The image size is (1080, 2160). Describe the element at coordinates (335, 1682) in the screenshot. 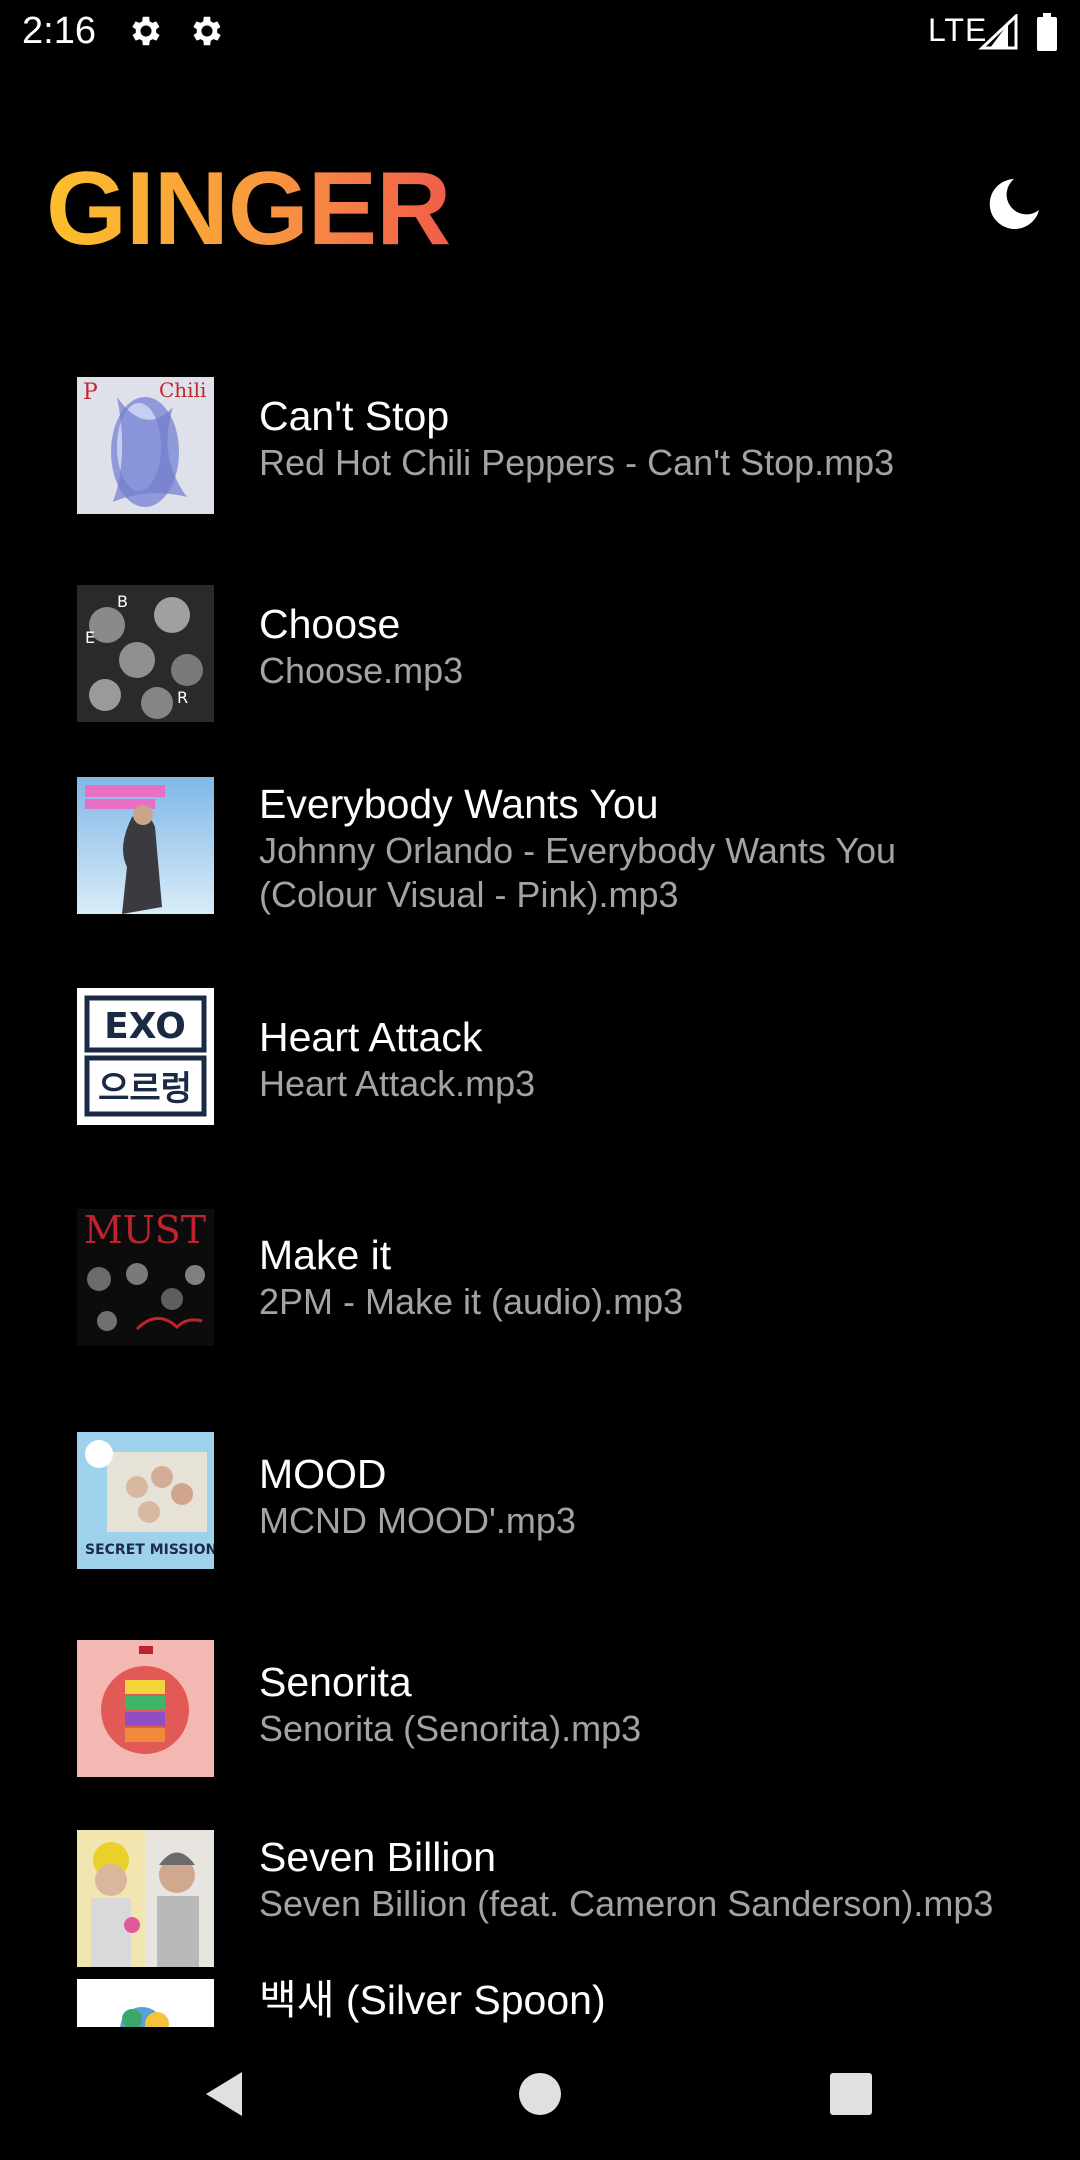

I see `song-title: Senorita` at that location.